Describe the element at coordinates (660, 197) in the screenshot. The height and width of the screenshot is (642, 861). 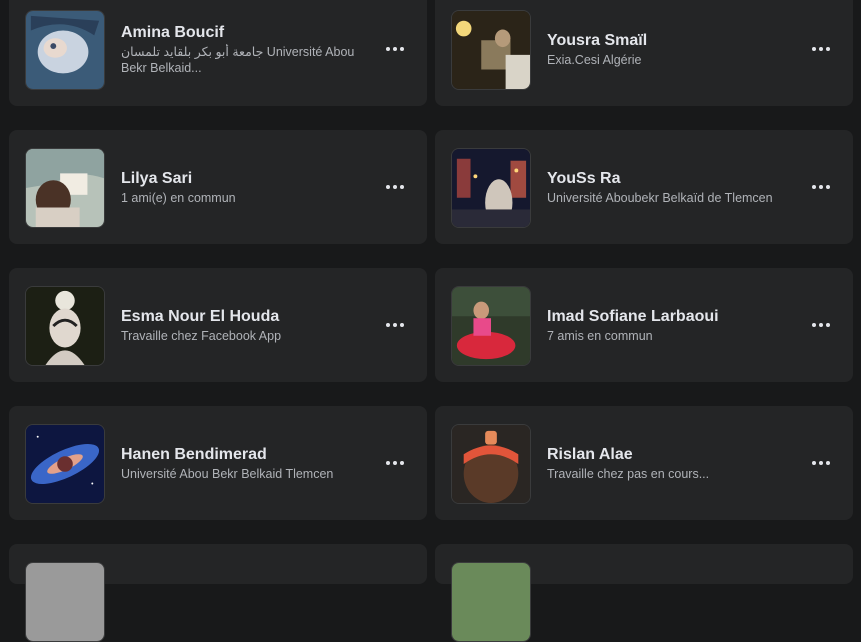
I see `friend-subtitle: Université Aboubekr Belkaïd de Tlemcen` at that location.